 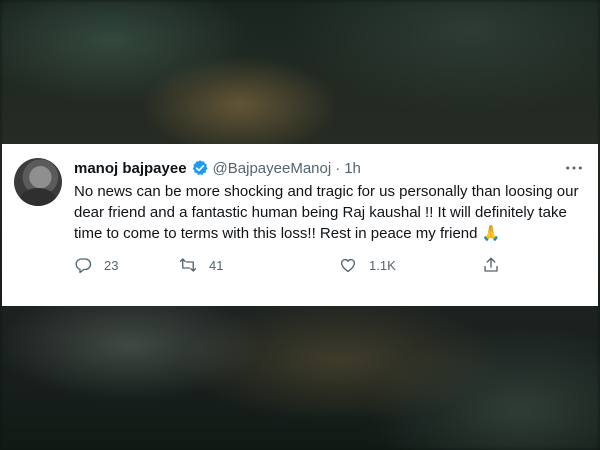 I want to click on reply-button: 23, so click(x=96, y=265).